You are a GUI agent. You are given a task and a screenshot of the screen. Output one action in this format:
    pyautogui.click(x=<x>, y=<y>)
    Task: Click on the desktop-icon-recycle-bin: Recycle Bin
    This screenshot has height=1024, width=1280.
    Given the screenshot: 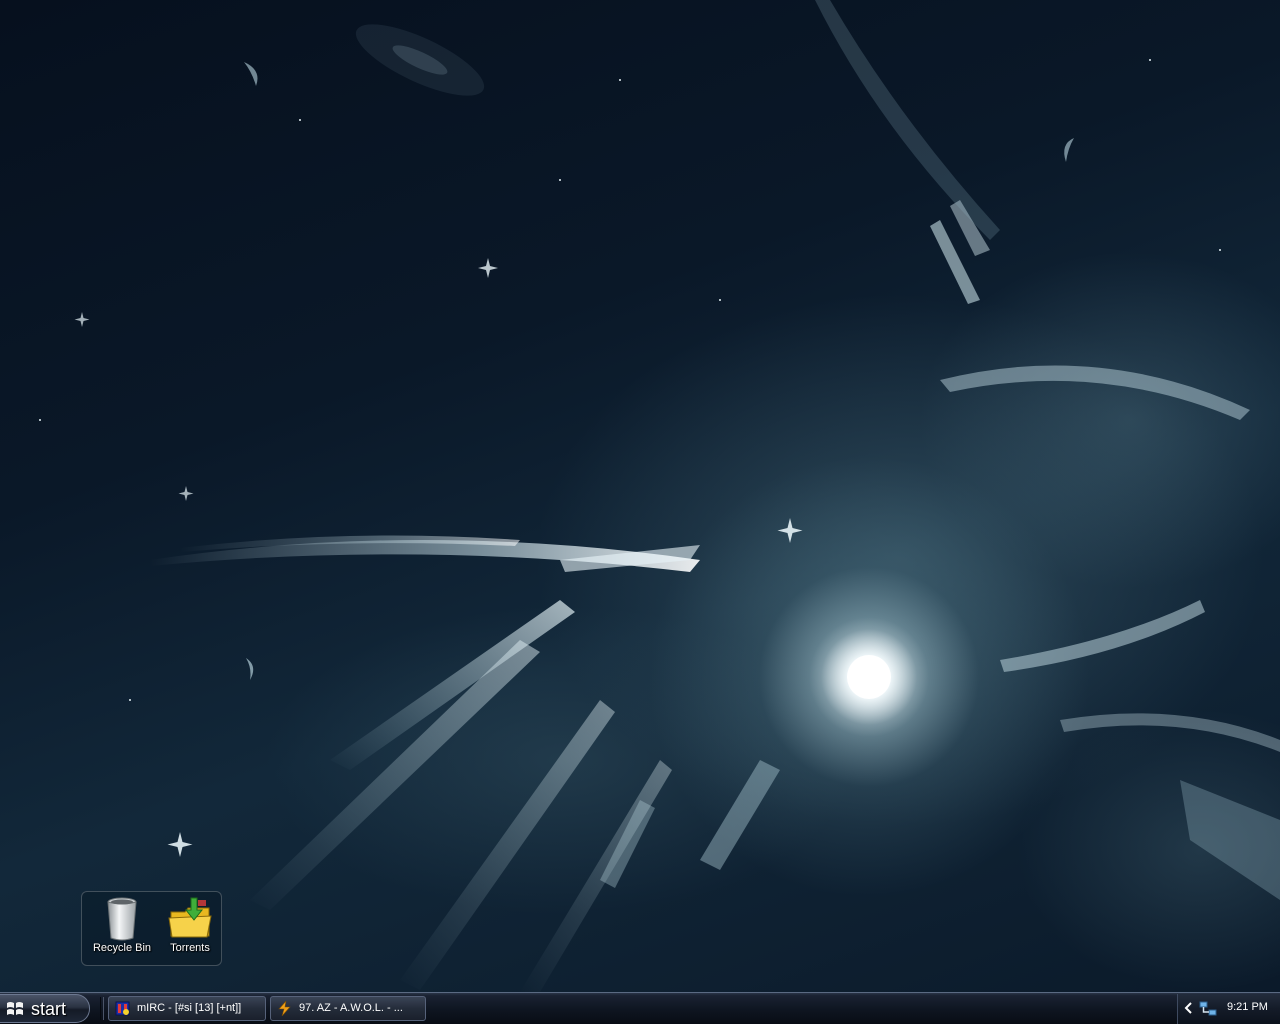 What is the action you would take?
    pyautogui.click(x=122, y=929)
    